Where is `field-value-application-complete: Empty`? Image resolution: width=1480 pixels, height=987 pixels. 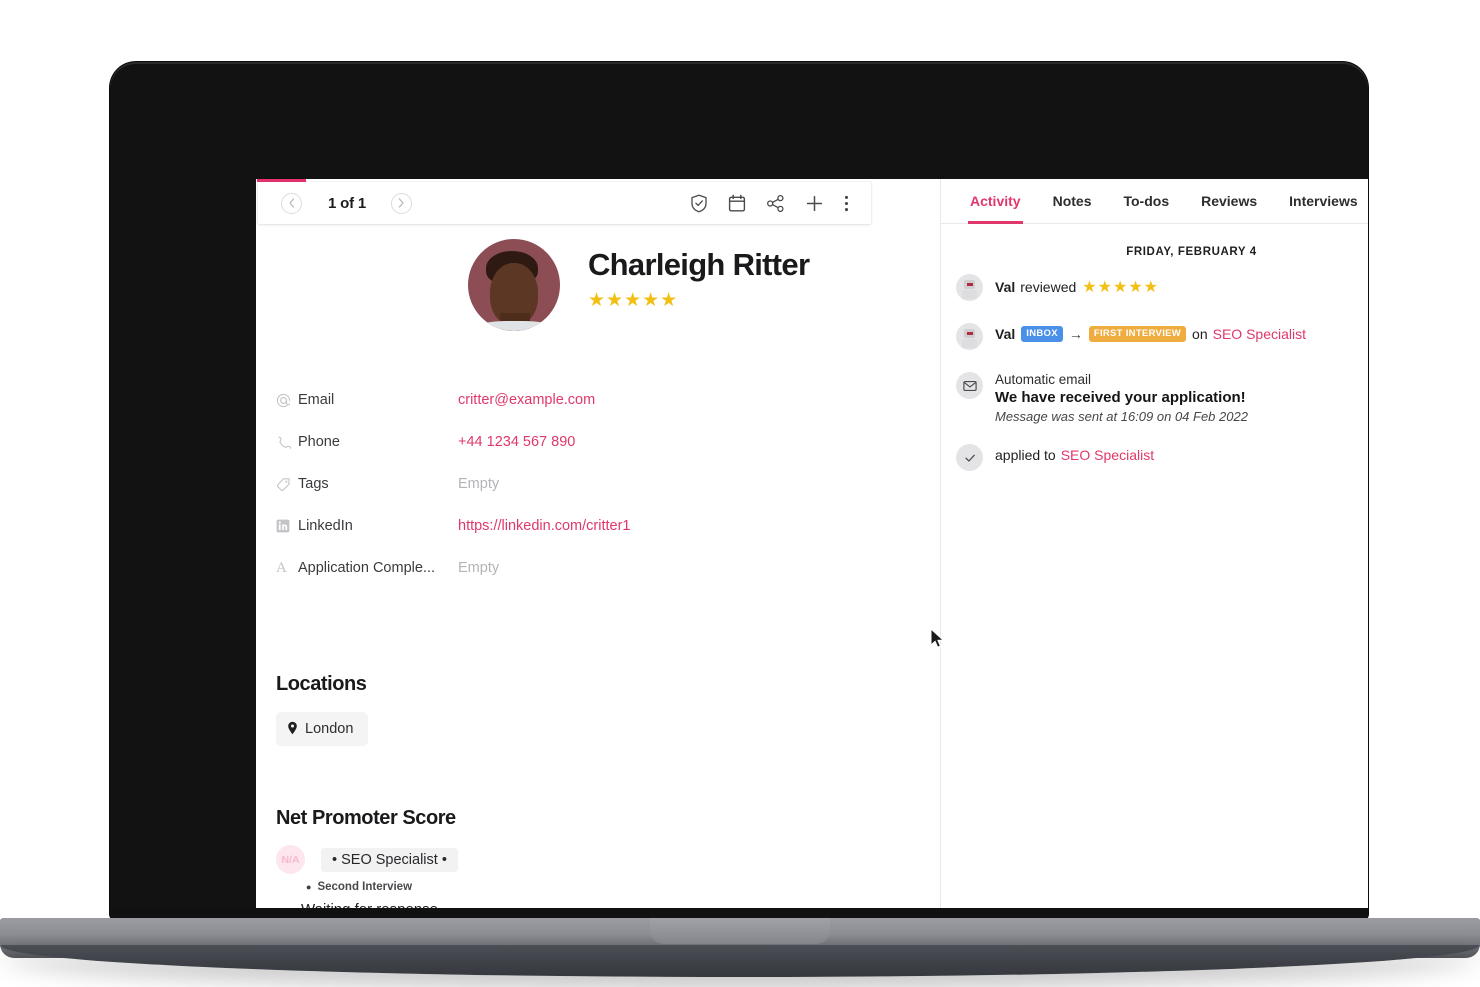 field-value-application-complete: Empty is located at coordinates (478, 568).